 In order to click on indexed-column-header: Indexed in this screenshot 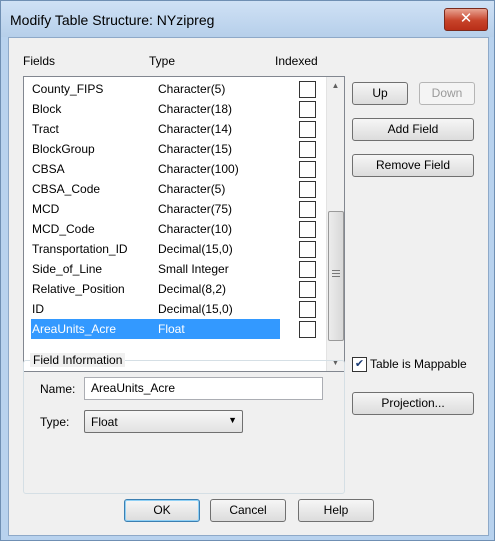, I will do `click(296, 61)`.